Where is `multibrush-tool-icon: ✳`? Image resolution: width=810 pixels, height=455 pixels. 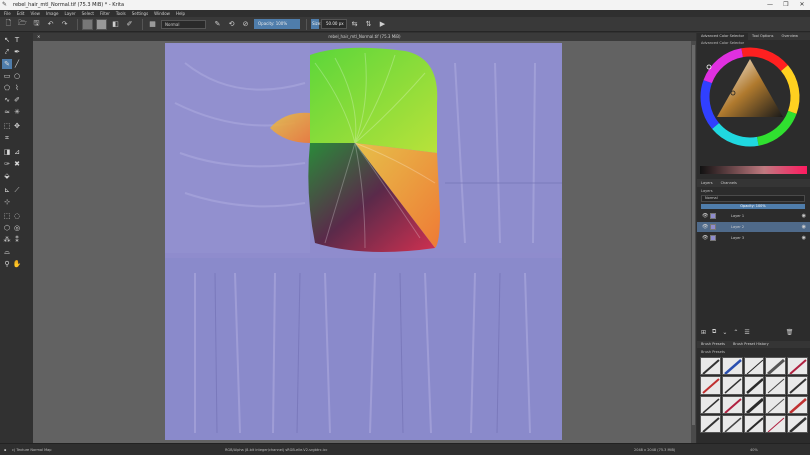
multibrush-tool-icon: ✳ is located at coordinates (17, 112).